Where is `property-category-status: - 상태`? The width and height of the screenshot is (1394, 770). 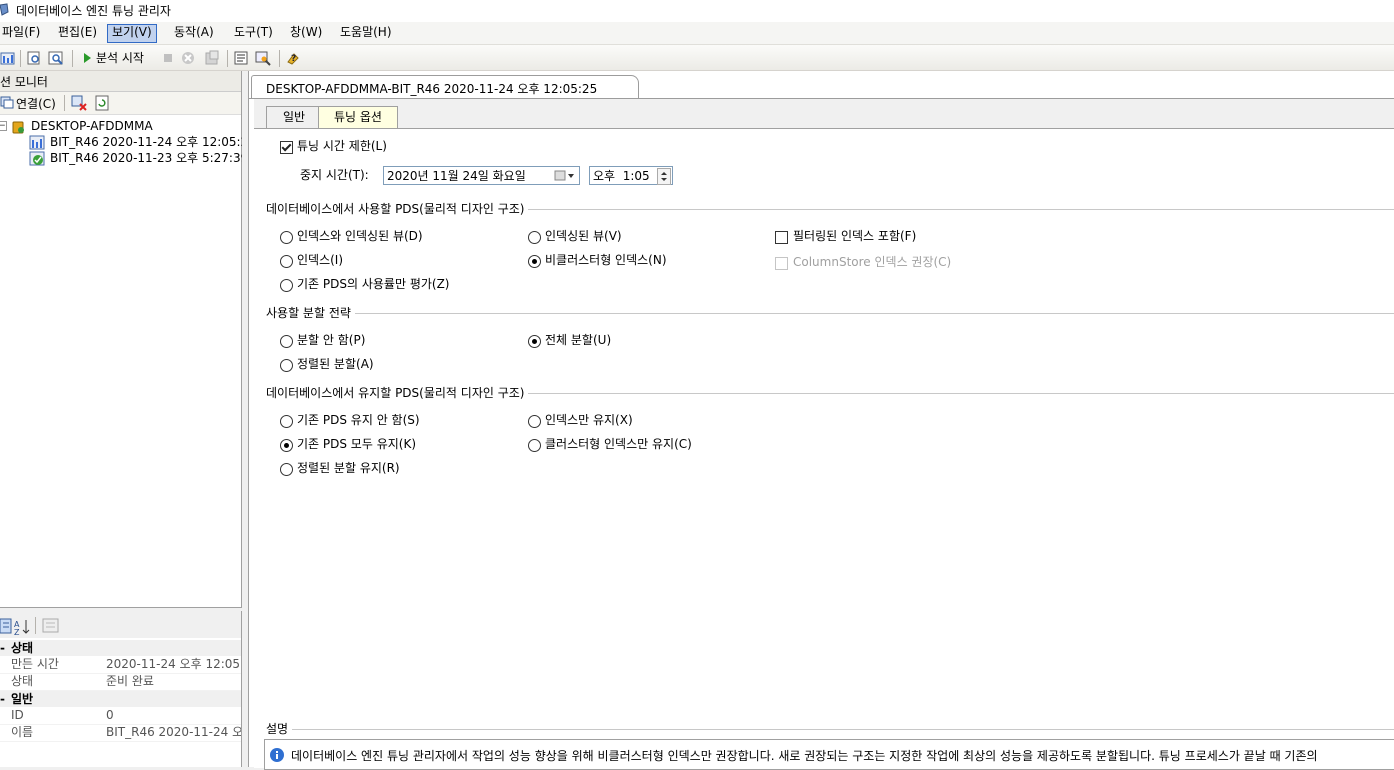
property-category-status: - 상태 is located at coordinates (120, 648).